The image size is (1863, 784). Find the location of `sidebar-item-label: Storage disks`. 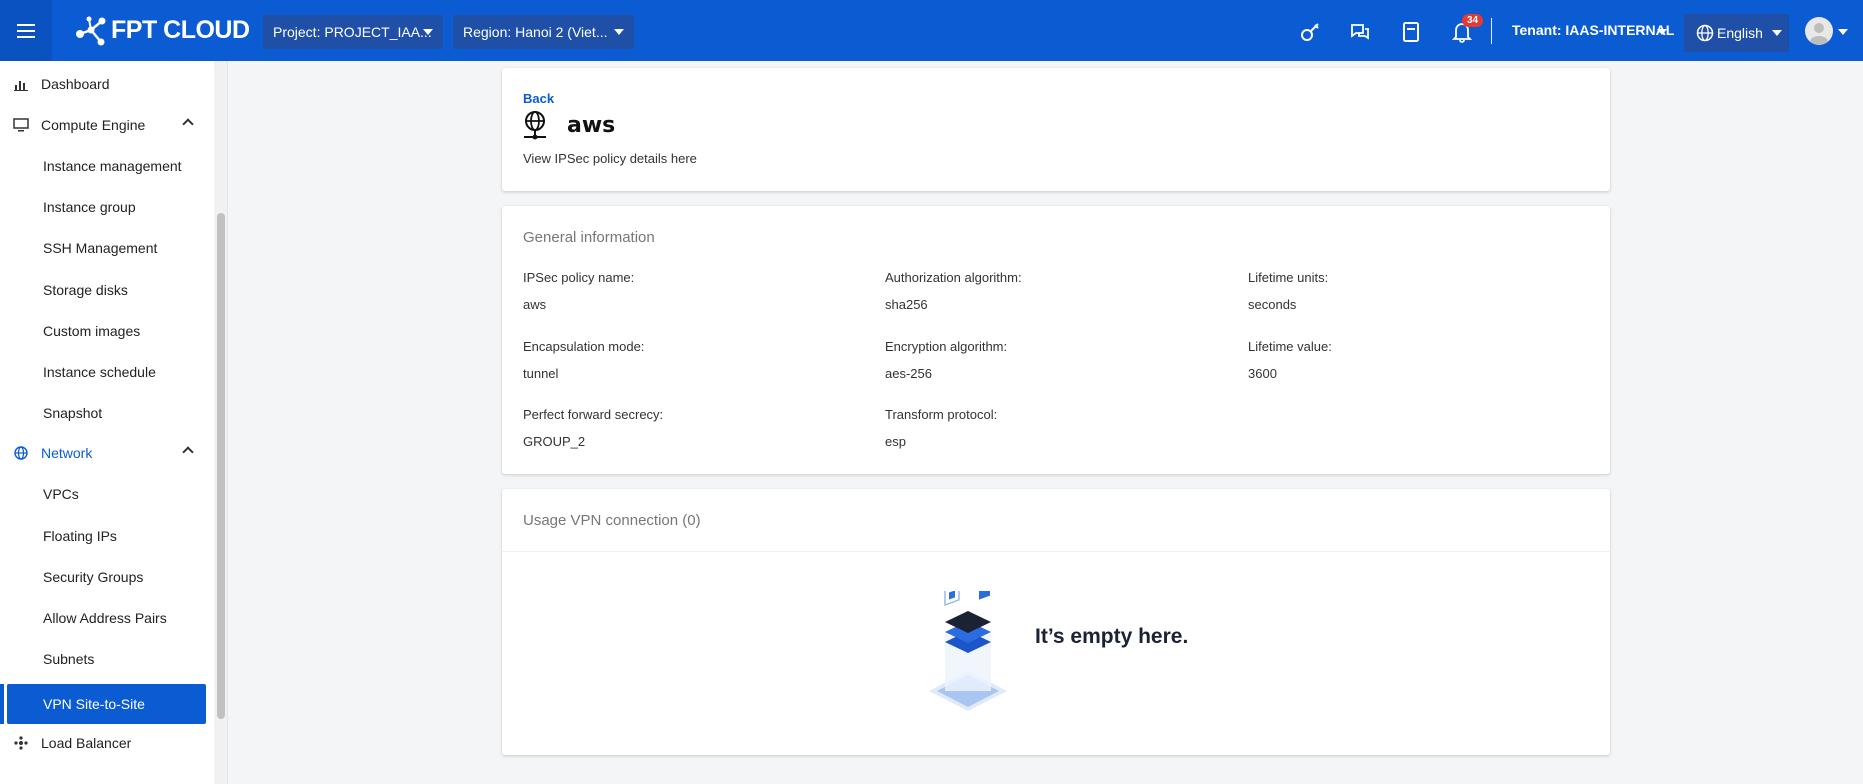

sidebar-item-label: Storage disks is located at coordinates (85, 290).